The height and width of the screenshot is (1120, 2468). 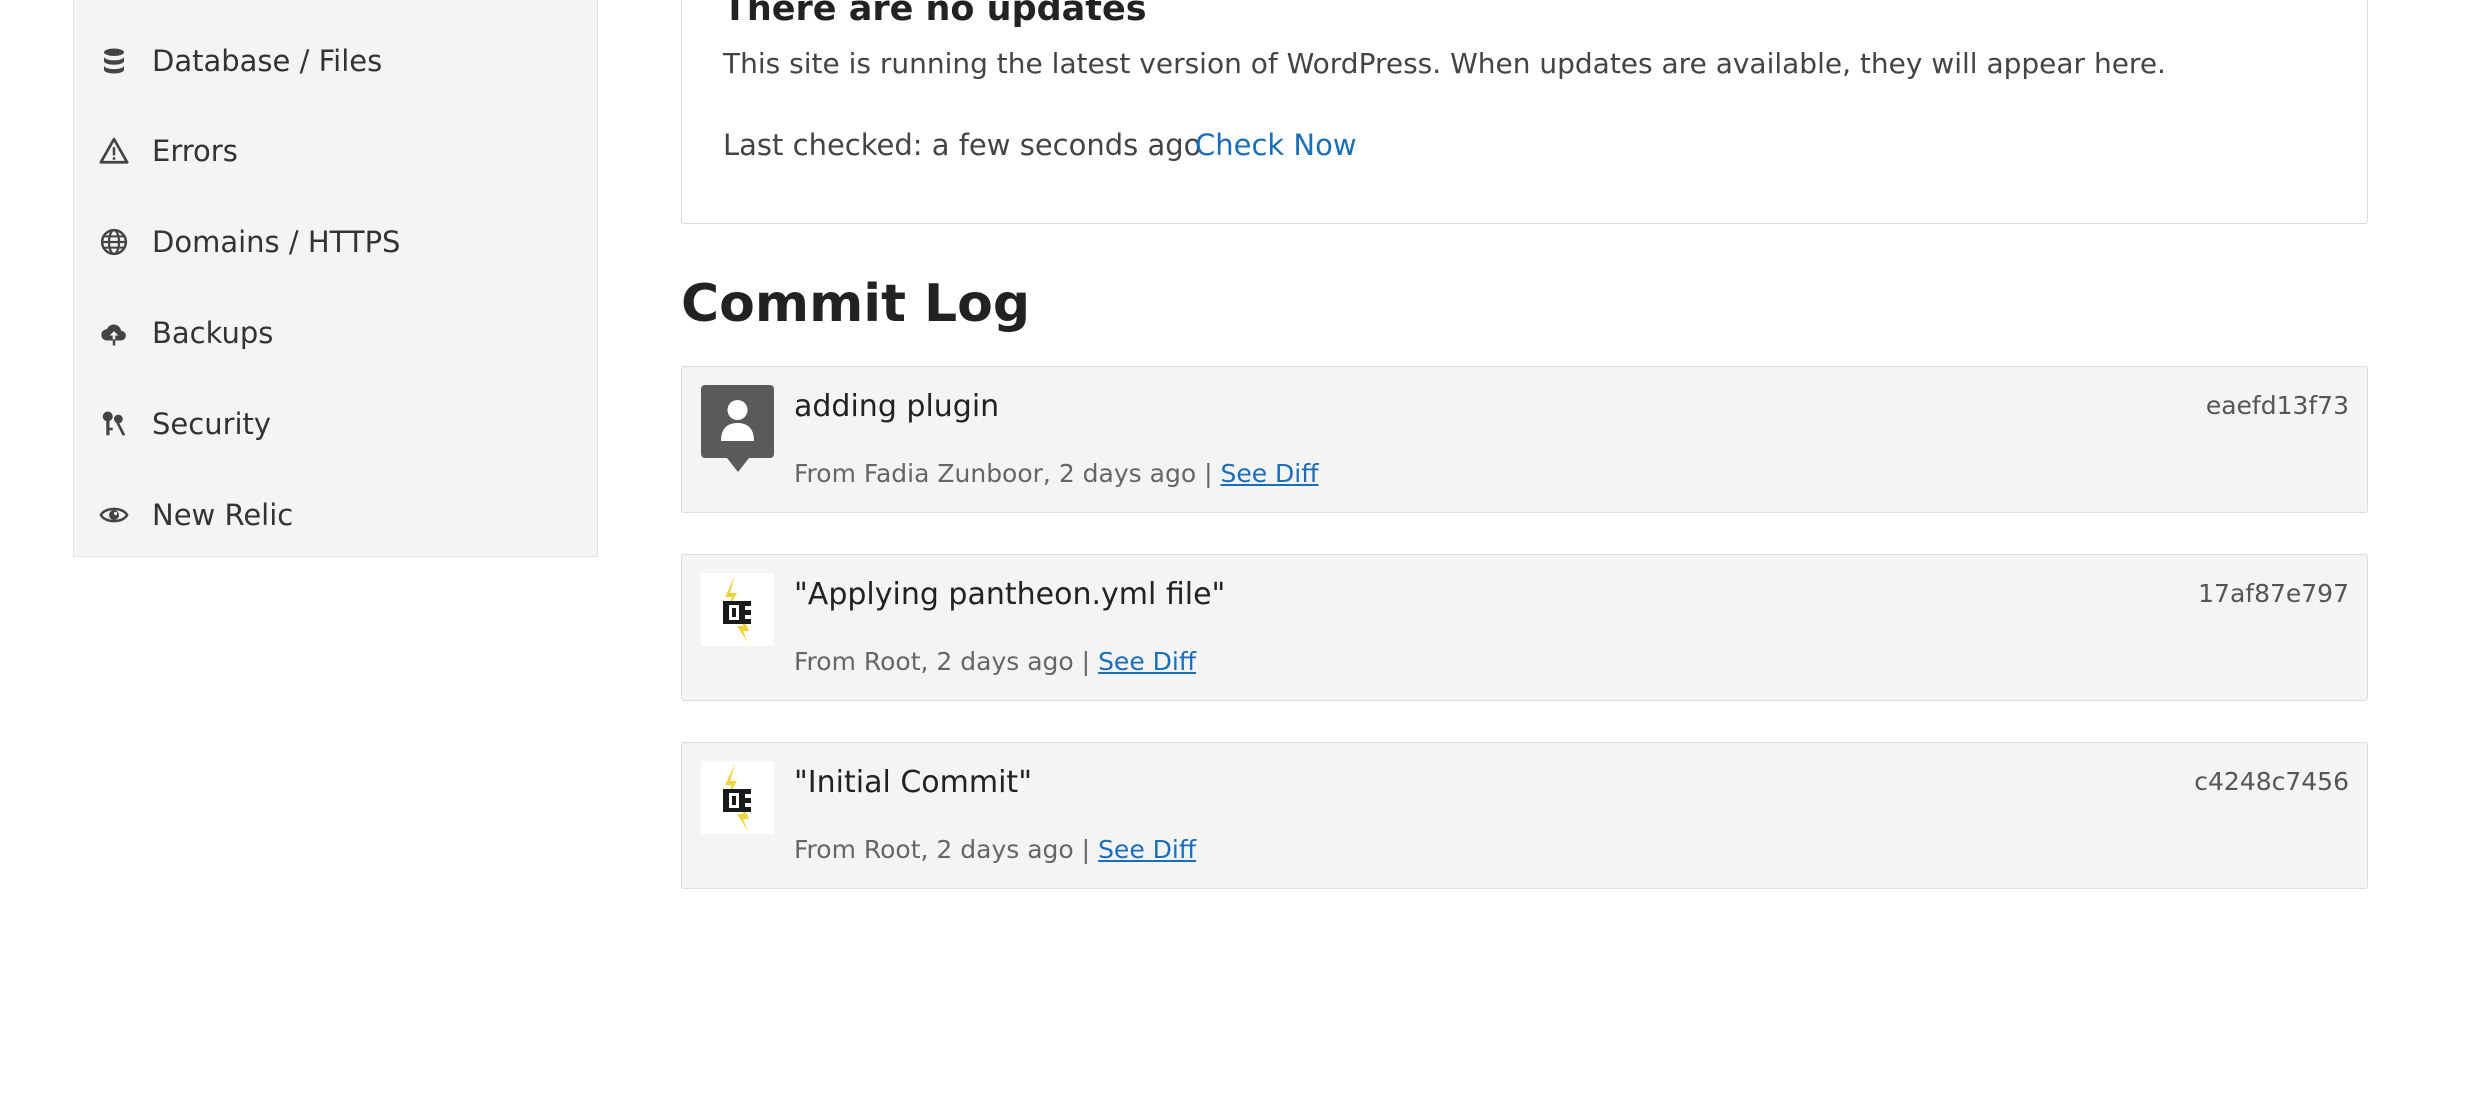 What do you see at coordinates (1010, 594) in the screenshot?
I see `commit-message: "Applying pantheon.yml file"` at bounding box center [1010, 594].